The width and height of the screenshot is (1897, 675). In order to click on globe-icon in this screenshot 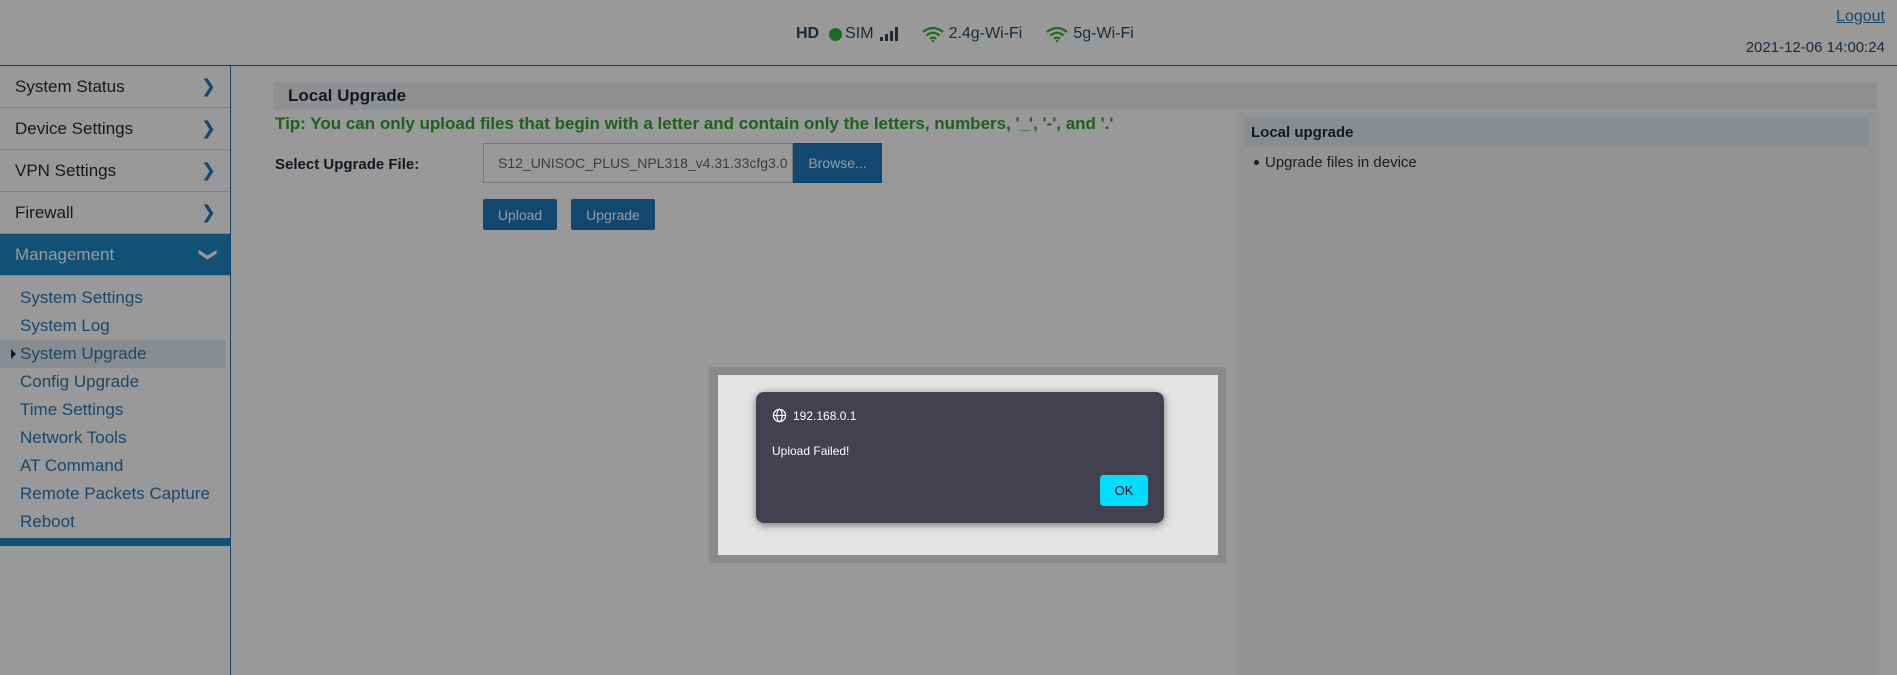, I will do `click(779, 415)`.